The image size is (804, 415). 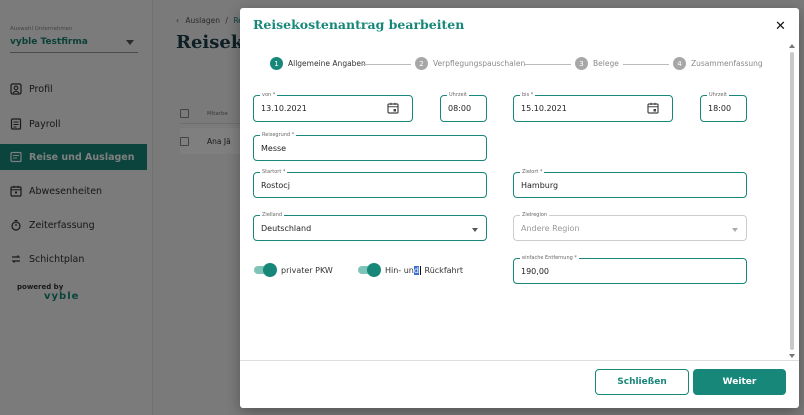 What do you see at coordinates (549, 258) in the screenshot?
I see `field-label: einfache Entfernung *` at bounding box center [549, 258].